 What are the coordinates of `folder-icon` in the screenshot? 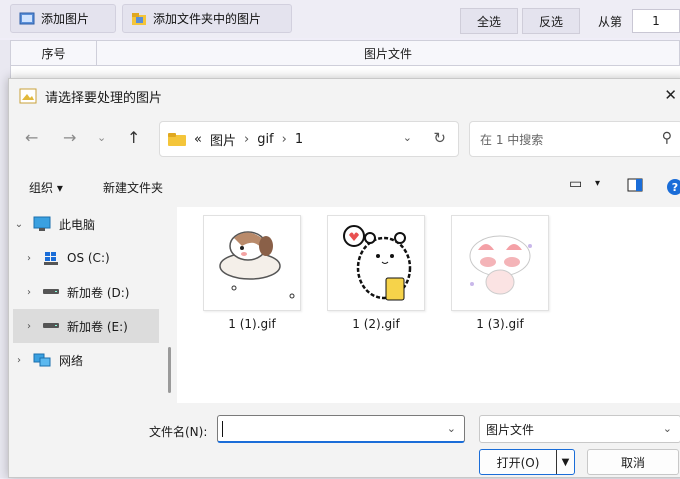 It's located at (177, 139).